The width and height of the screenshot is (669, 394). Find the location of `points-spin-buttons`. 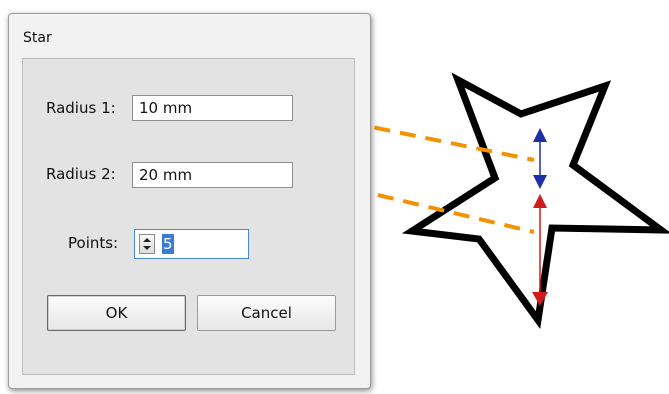

points-spin-buttons is located at coordinates (147, 244).